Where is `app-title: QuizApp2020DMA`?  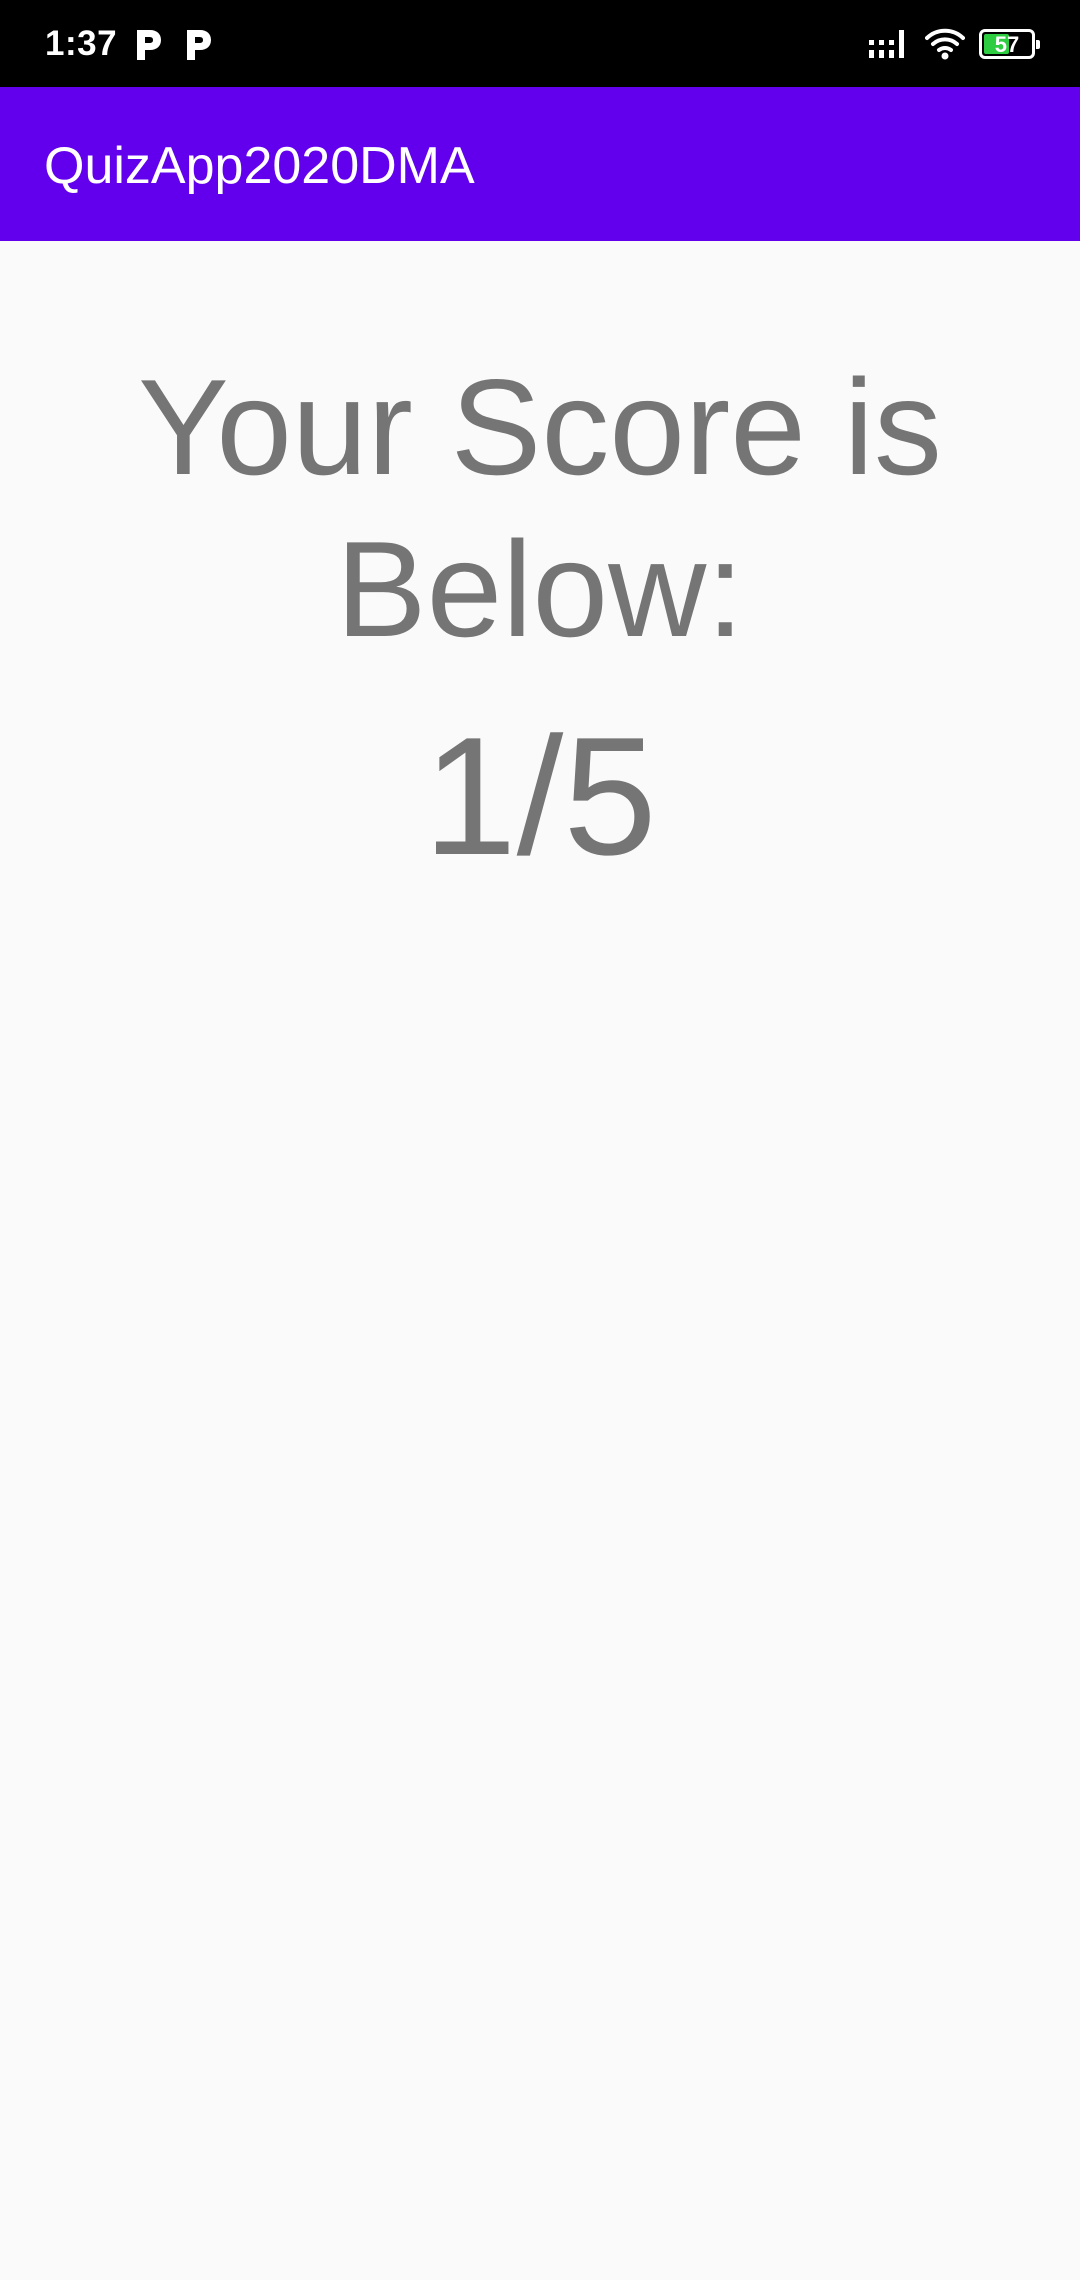
app-title: QuizApp2020DMA is located at coordinates (259, 166).